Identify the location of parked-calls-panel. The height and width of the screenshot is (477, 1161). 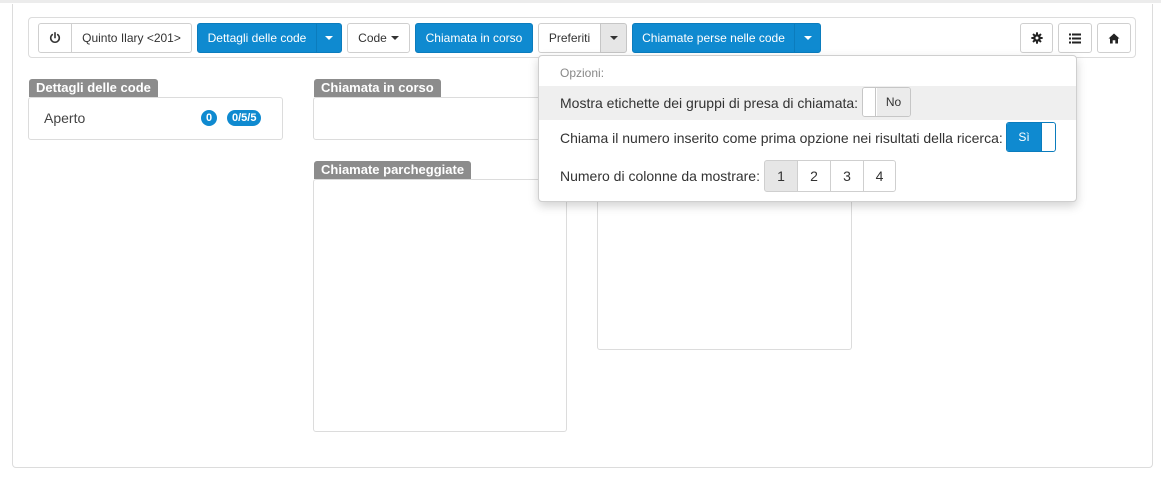
(440, 305).